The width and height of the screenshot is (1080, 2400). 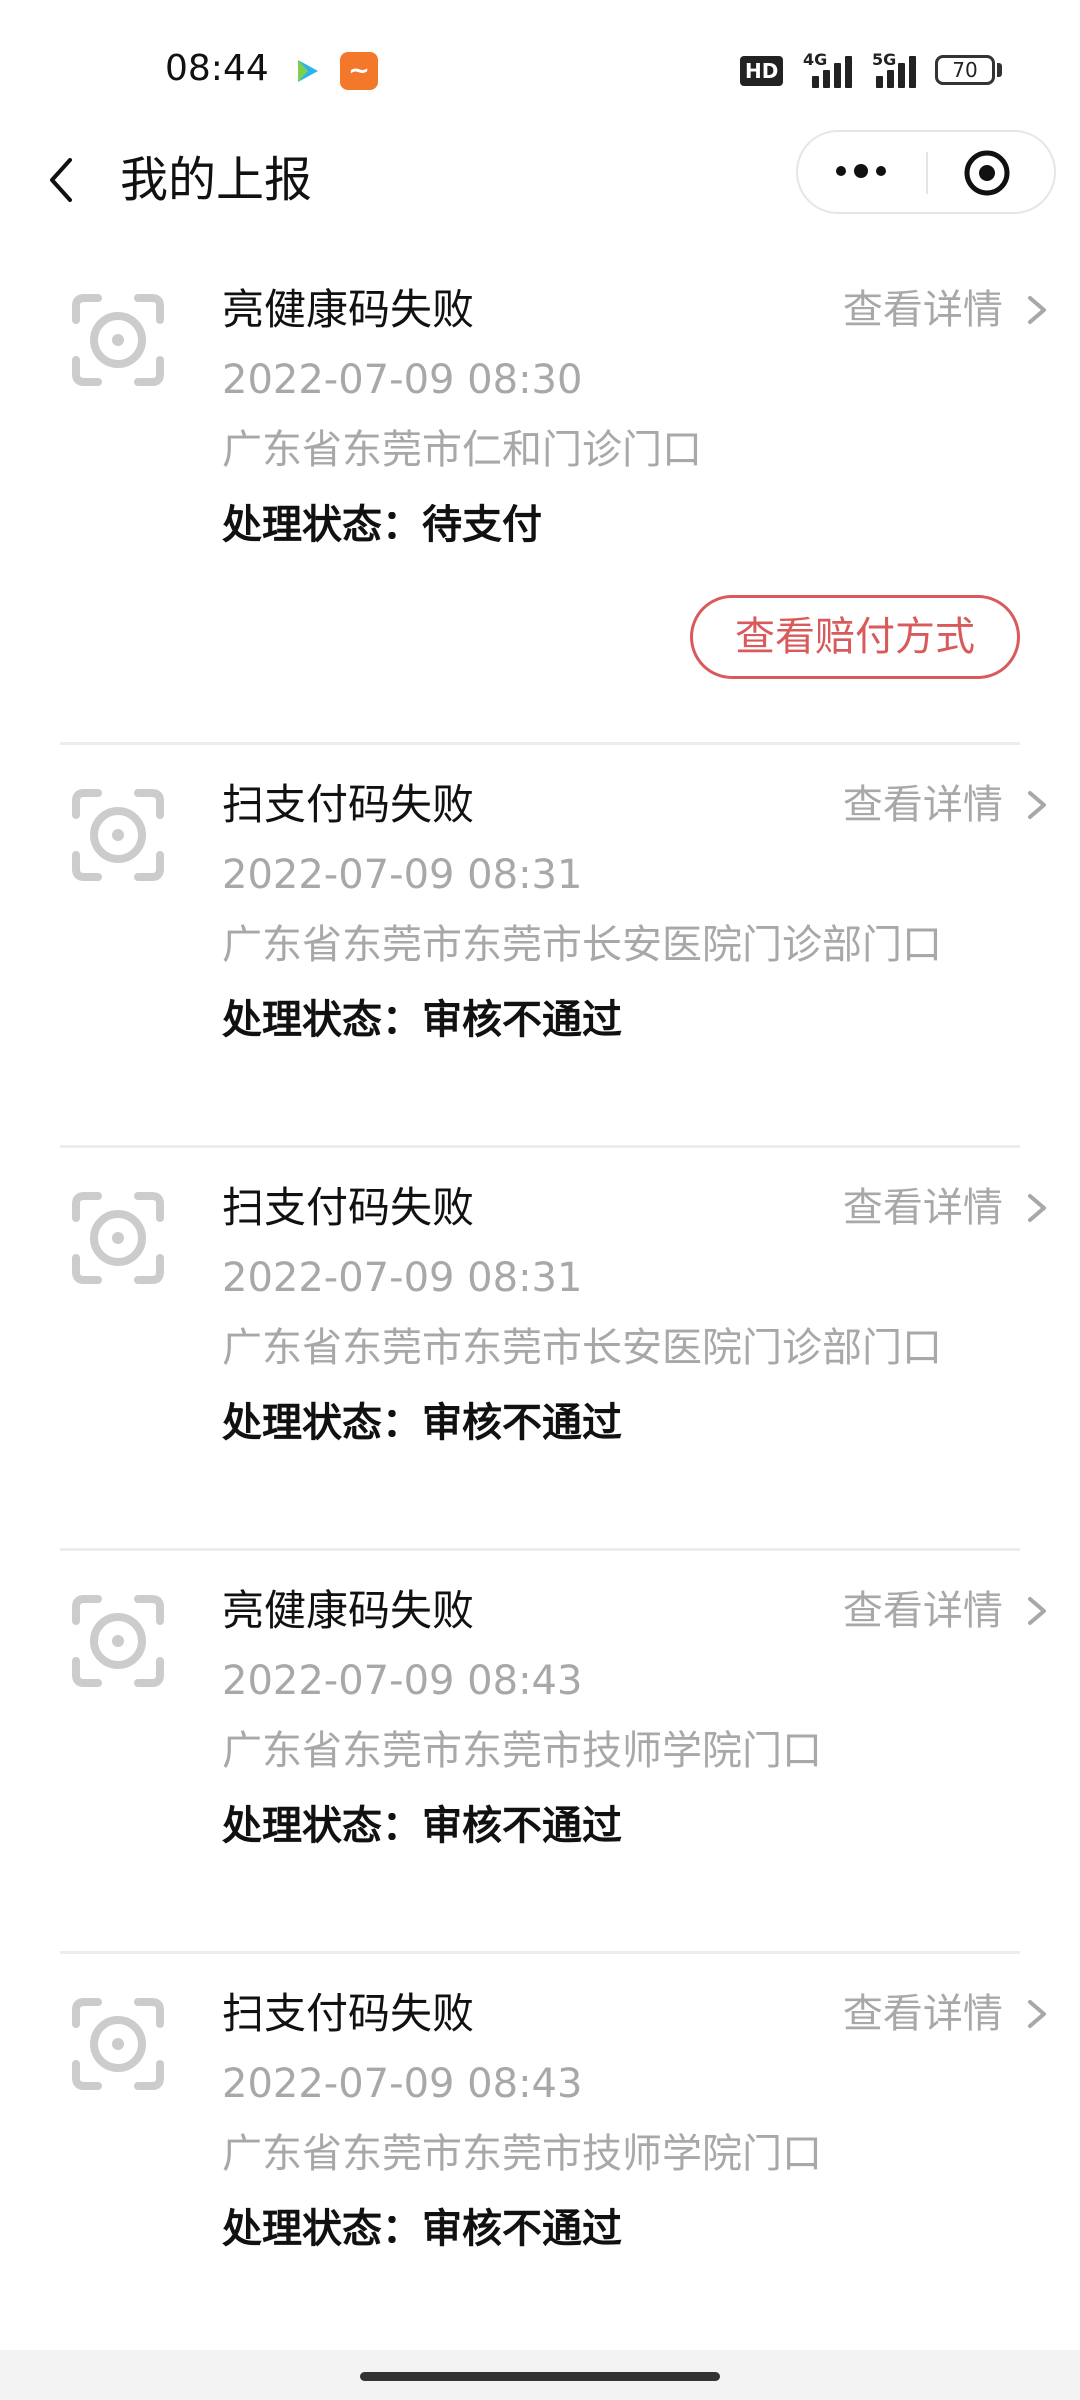 I want to click on miniprogram-capsule, so click(x=926, y=172).